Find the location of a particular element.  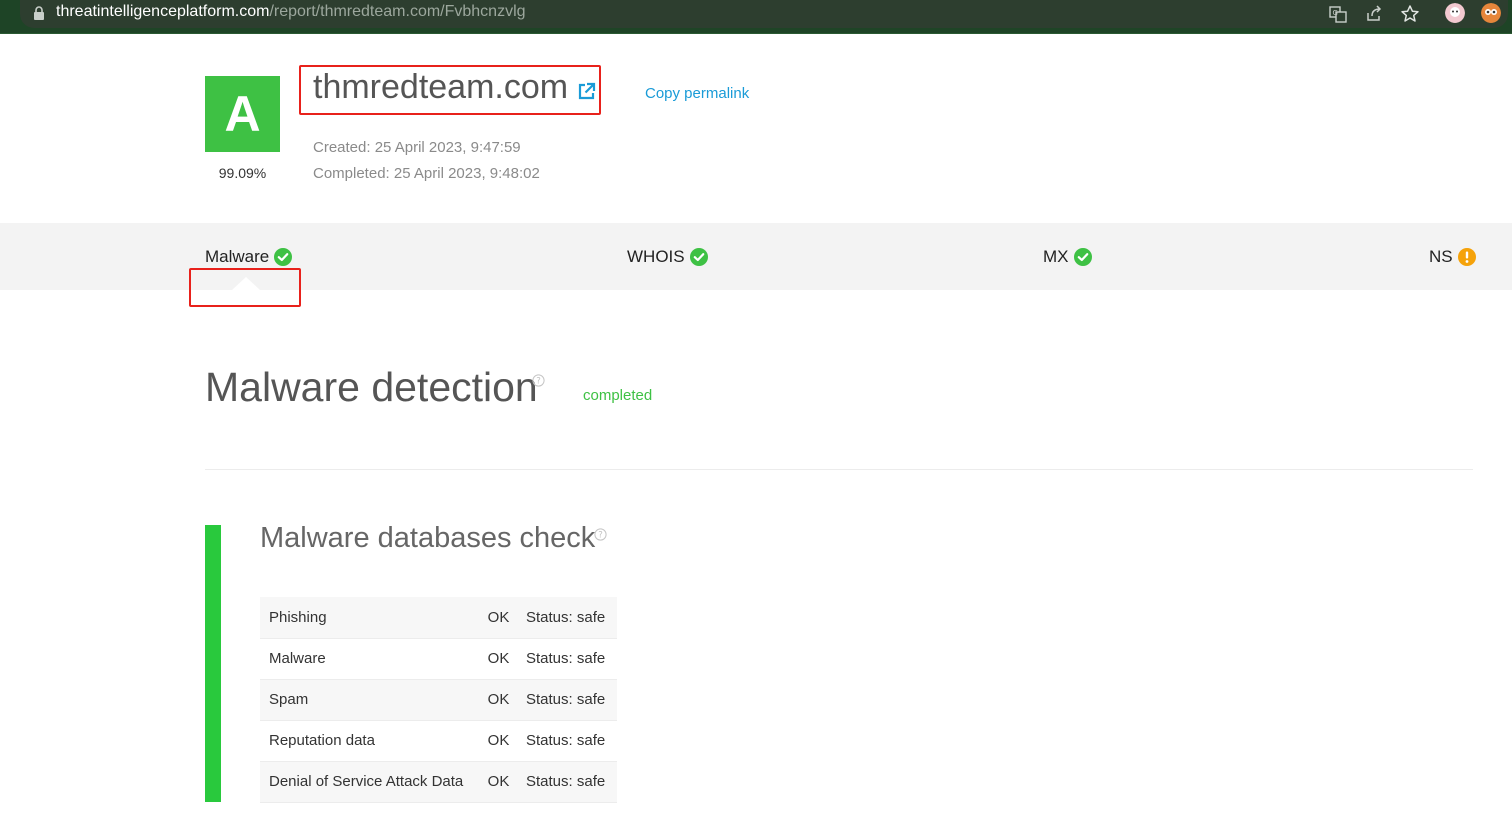

table-row: Spam OK Status: safe is located at coordinates (438, 700).